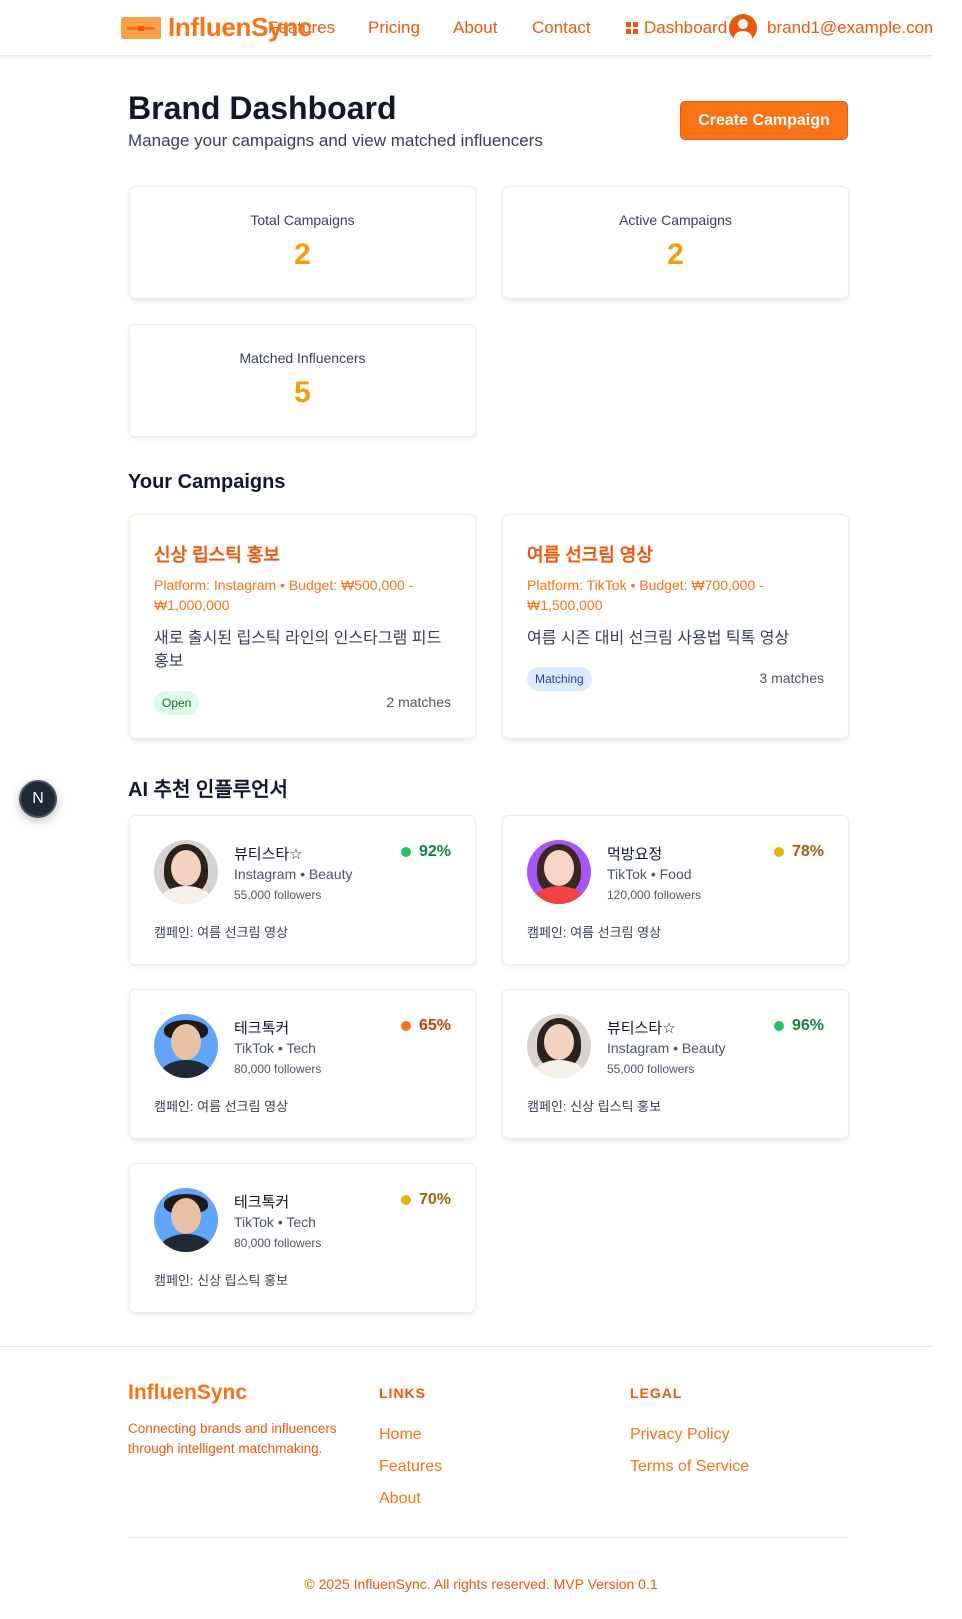 The height and width of the screenshot is (1619, 962). Describe the element at coordinates (764, 120) in the screenshot. I see `create-campaign-button: Create Campaign` at that location.